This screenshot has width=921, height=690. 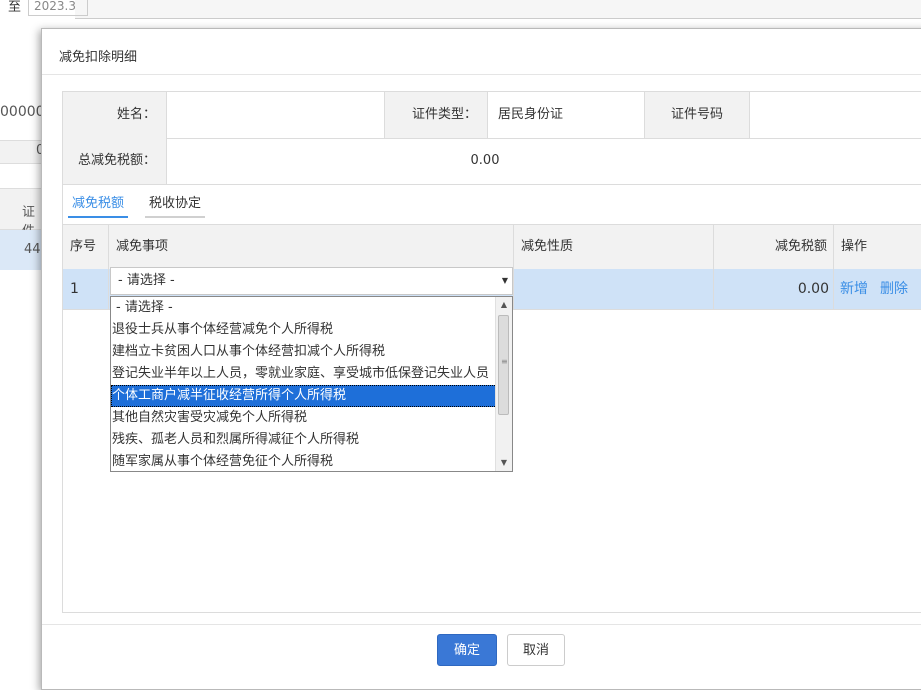 What do you see at coordinates (492, 204) in the screenshot?
I see `detail-tabs: 减免税额 税收协定` at bounding box center [492, 204].